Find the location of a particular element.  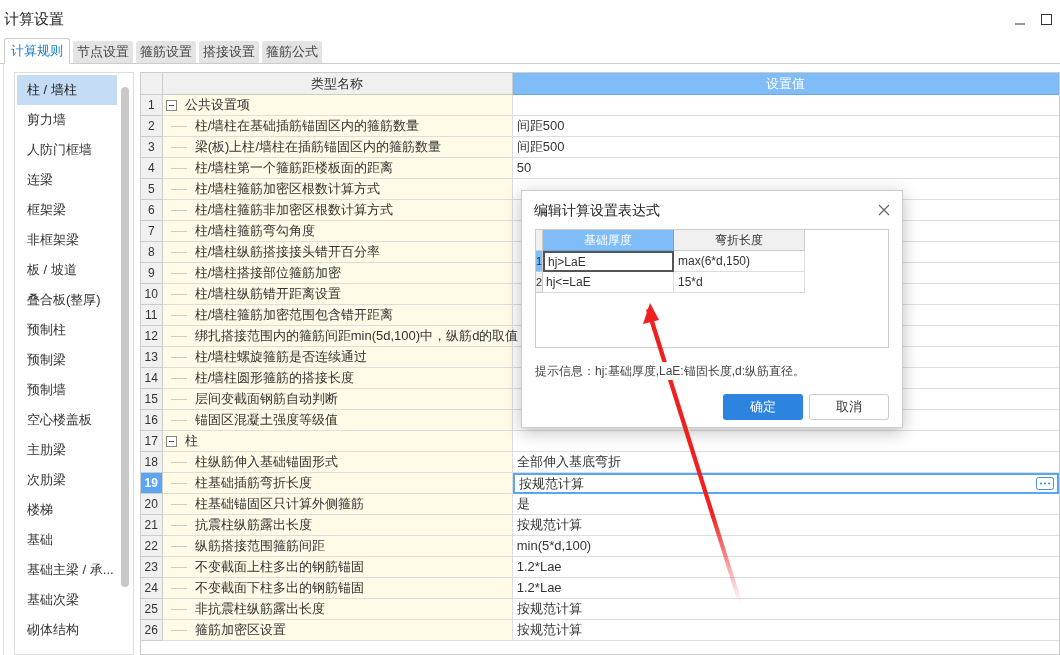

row-number: 3 is located at coordinates (151, 147).